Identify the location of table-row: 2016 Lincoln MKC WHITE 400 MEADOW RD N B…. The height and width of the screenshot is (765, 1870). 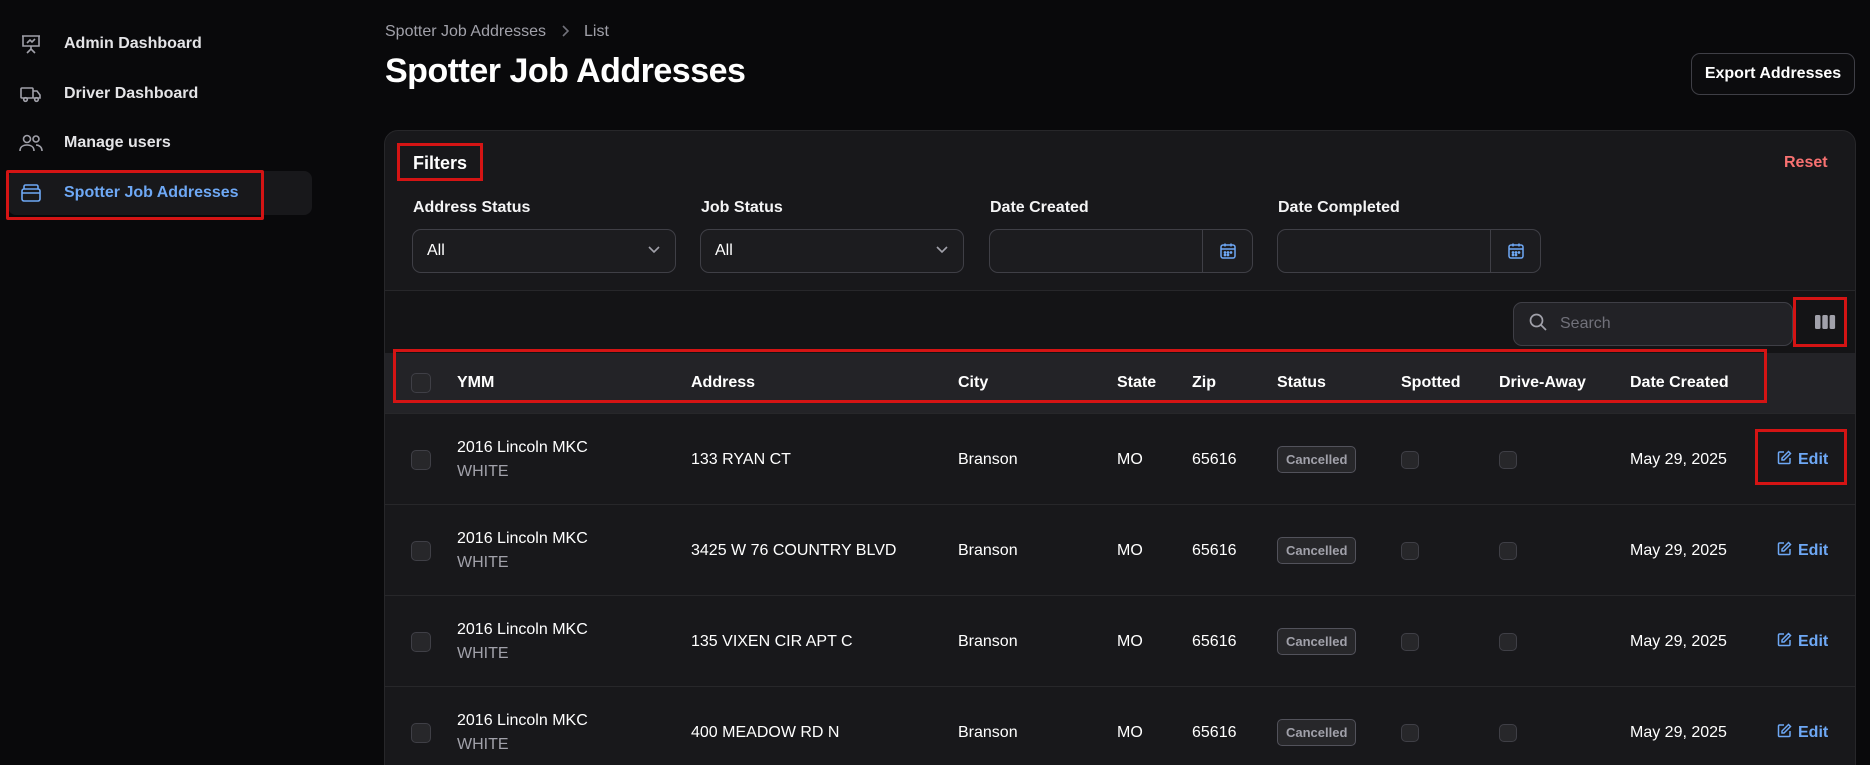
(1120, 725).